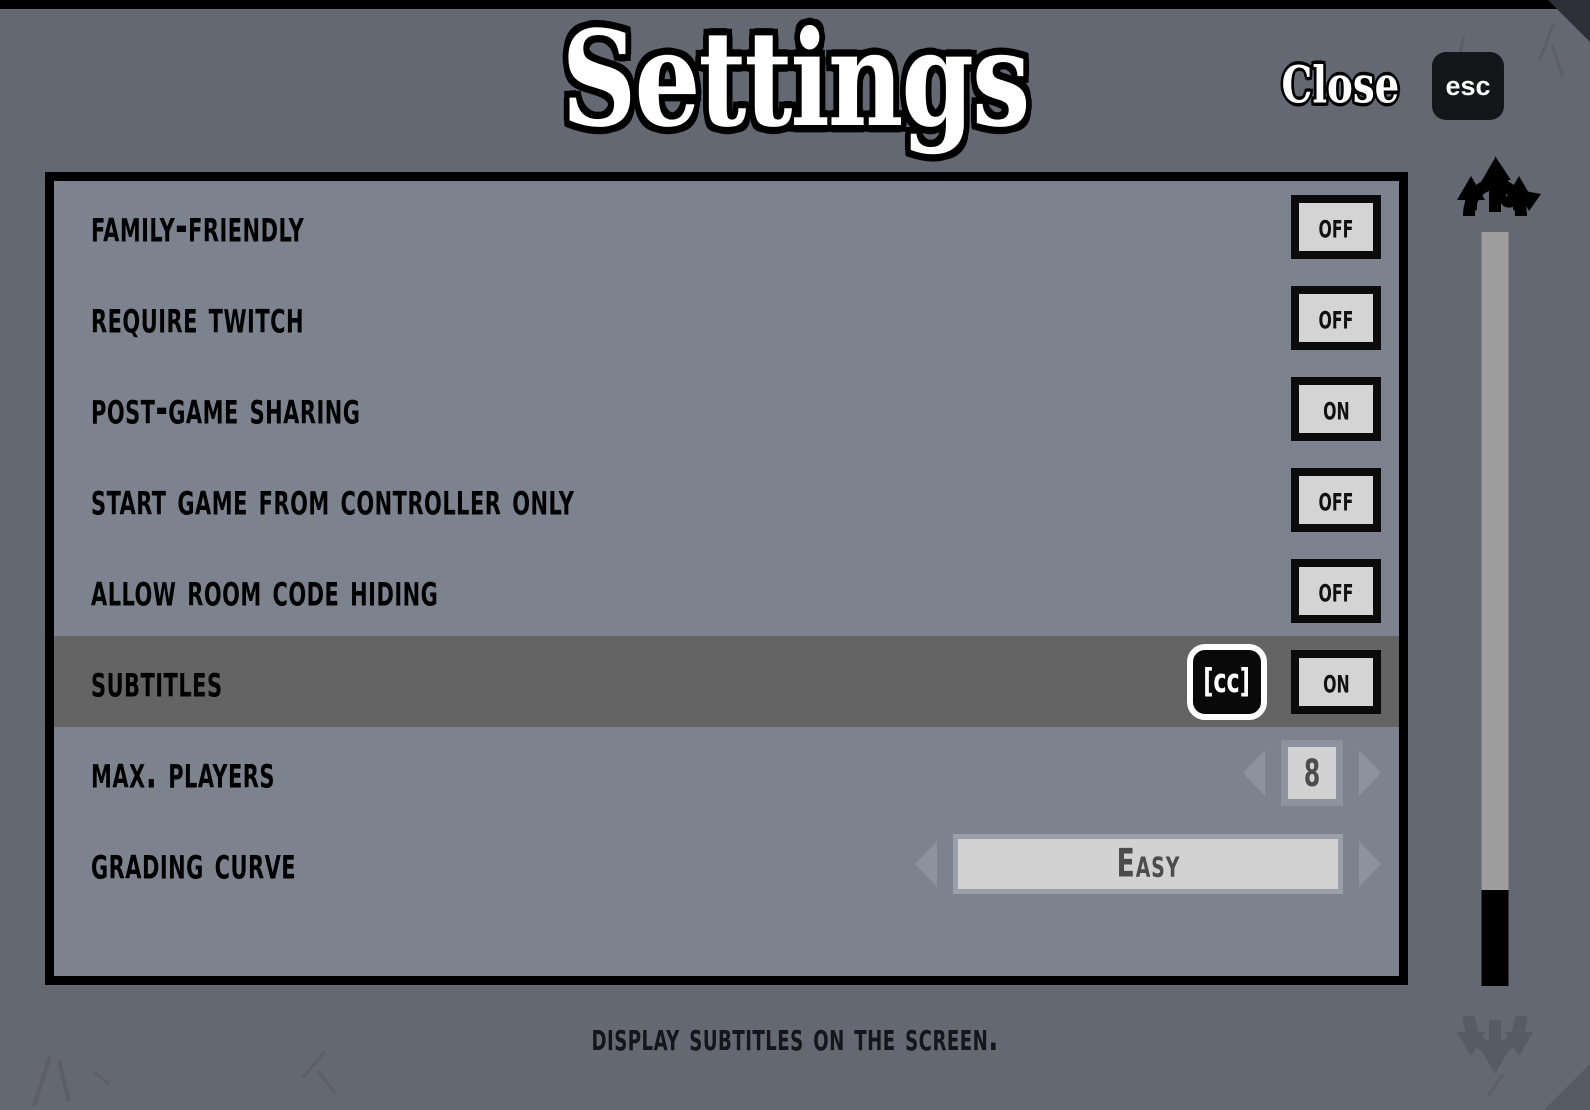  Describe the element at coordinates (726, 499) in the screenshot. I see `settings-row: Start Game from Controller Only Off` at that location.